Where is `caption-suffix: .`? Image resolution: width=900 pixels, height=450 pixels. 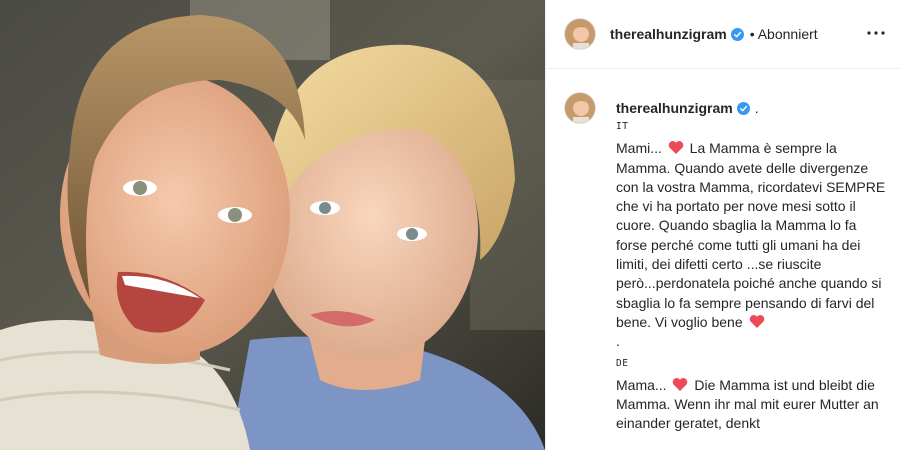
caption-suffix: . is located at coordinates (756, 108).